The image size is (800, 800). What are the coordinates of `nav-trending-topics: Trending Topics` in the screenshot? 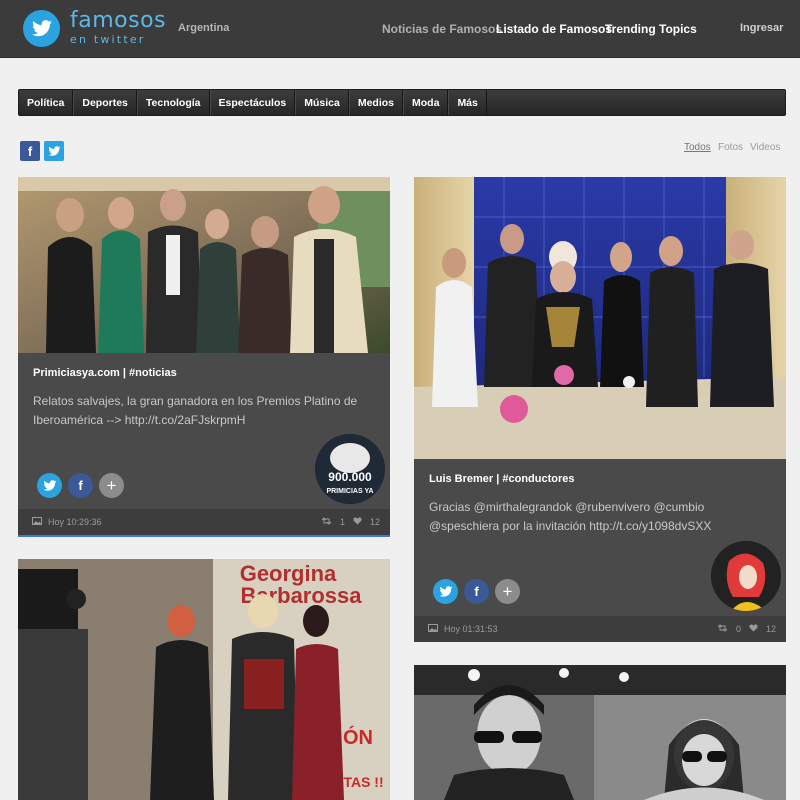 It's located at (651, 29).